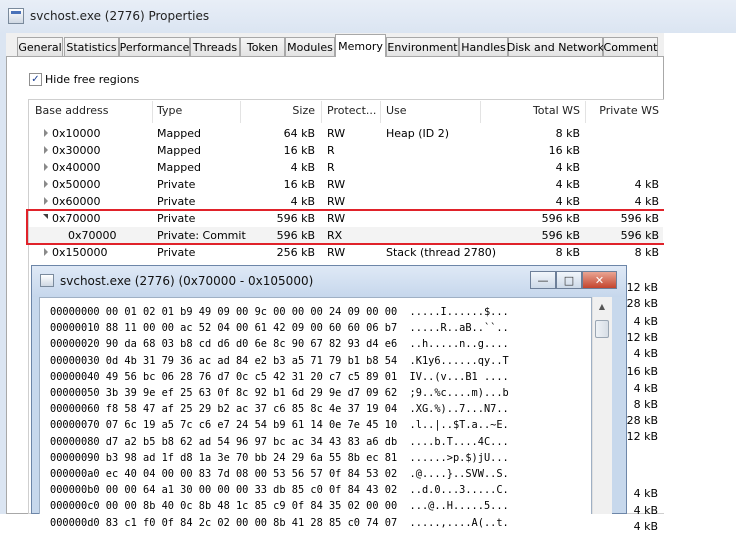 This screenshot has height=533, width=736. I want to click on window-title: svchost.exe (2776) Properties, so click(120, 16).